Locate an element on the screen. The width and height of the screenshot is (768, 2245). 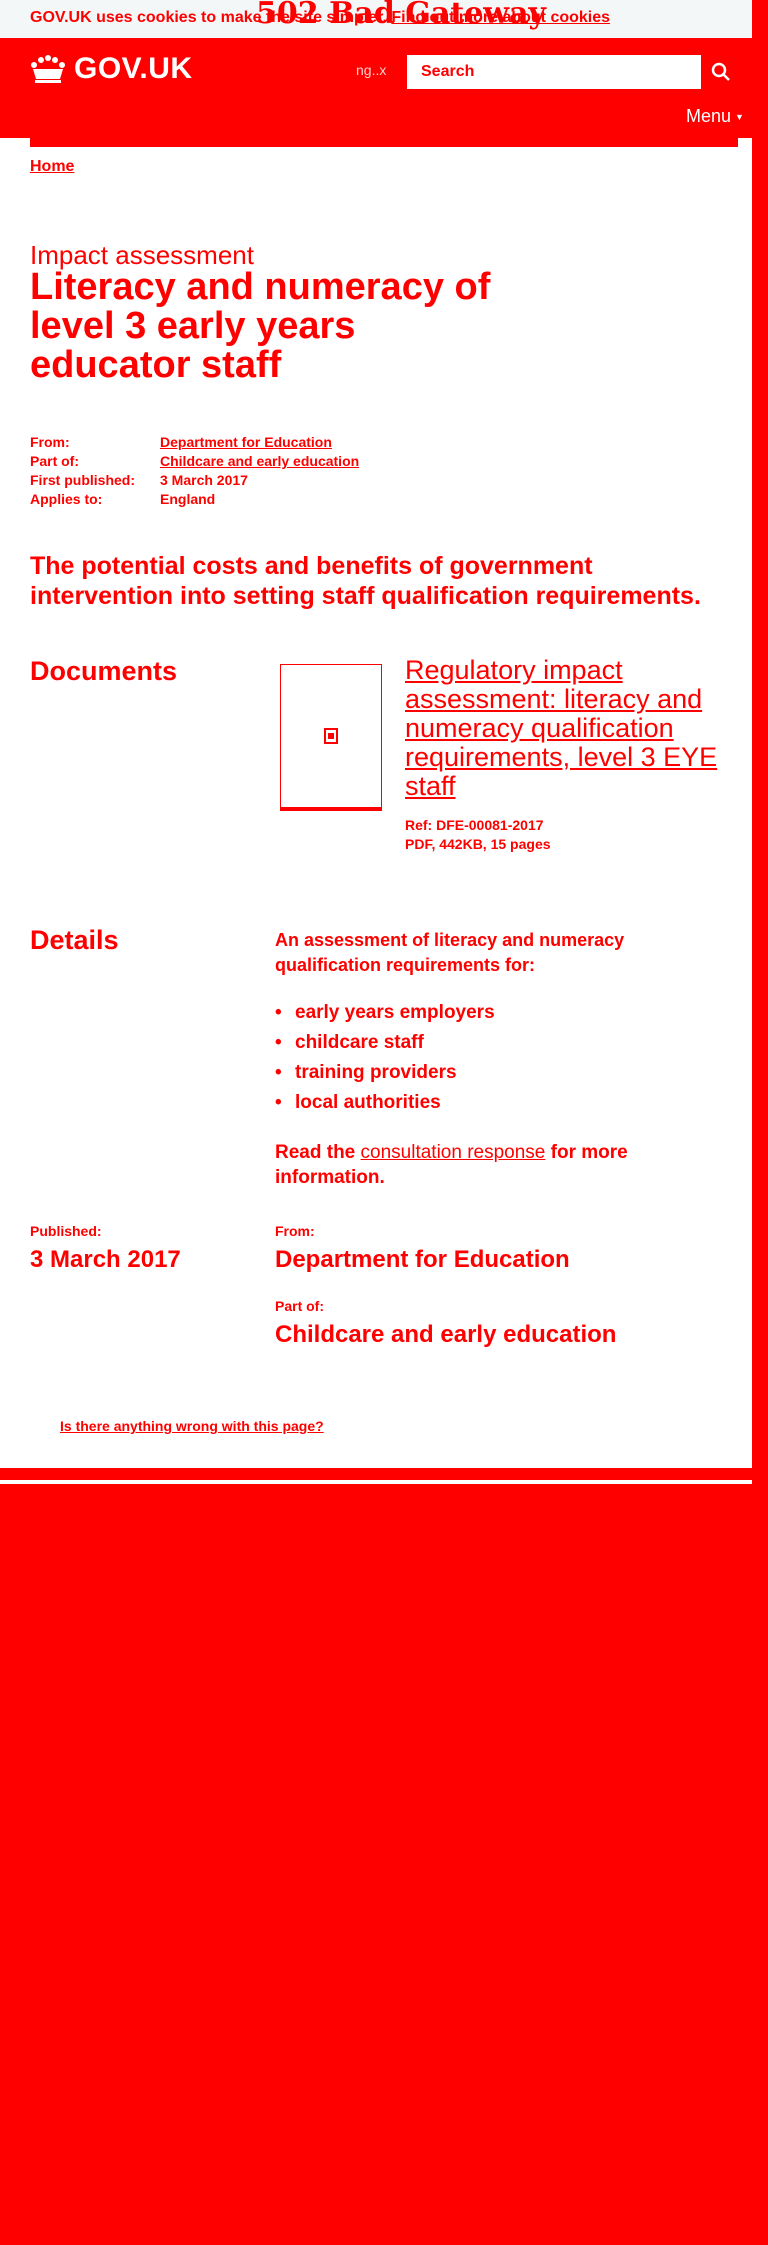
meta-row-applies: Applies to: England is located at coordinates (194, 500).